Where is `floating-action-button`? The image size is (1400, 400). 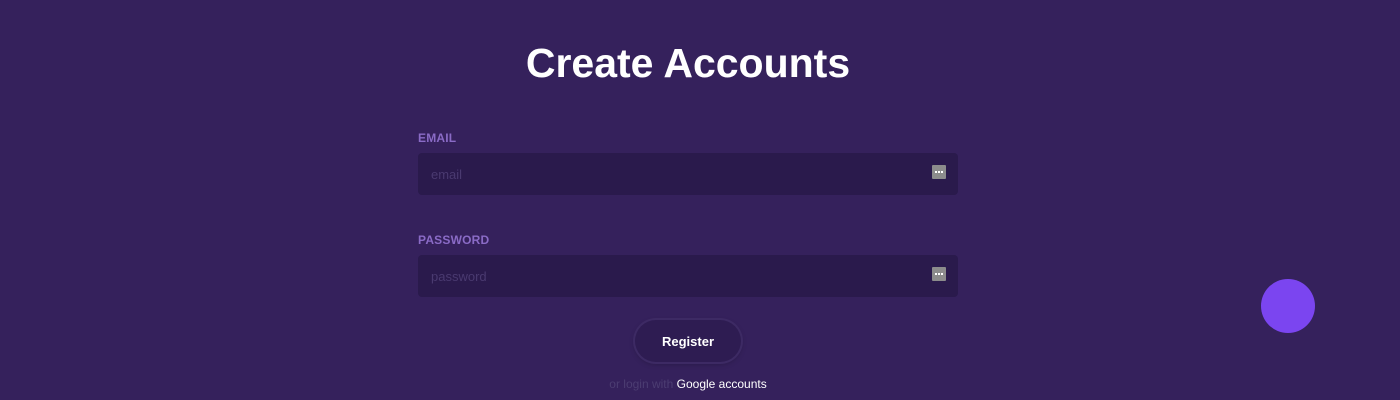
floating-action-button is located at coordinates (1288, 306).